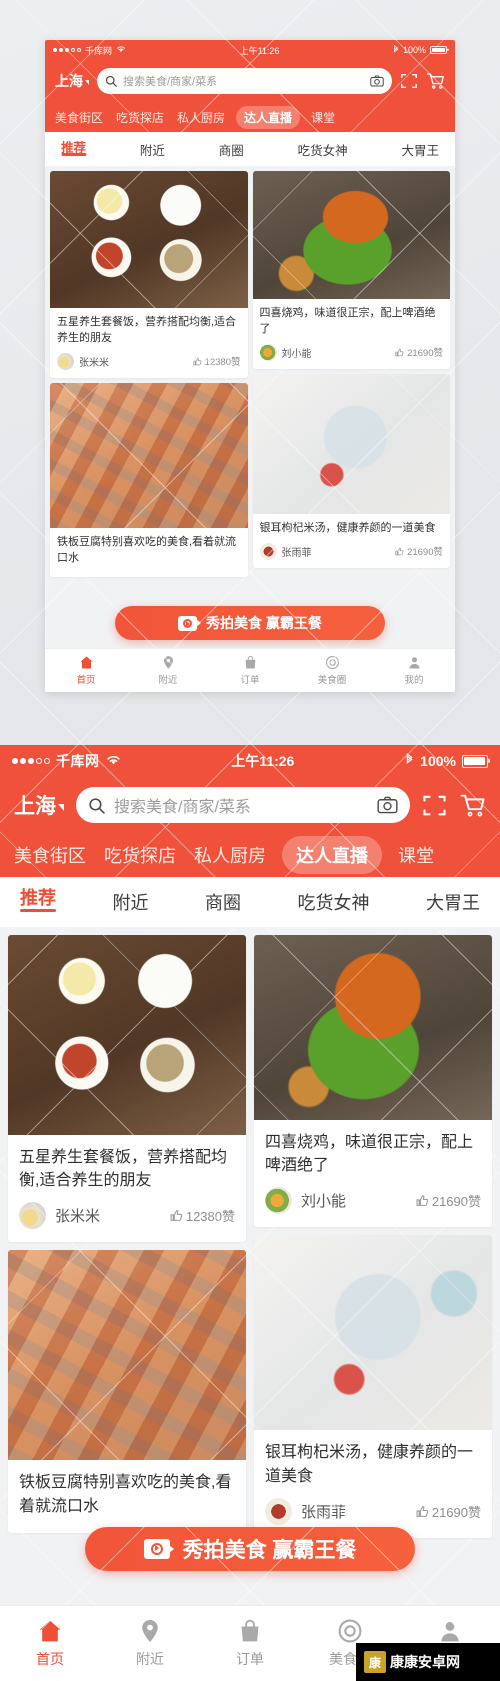 Image resolution: width=500 pixels, height=1681 pixels. I want to click on meal-set-bowls-photo, so click(127, 1035).